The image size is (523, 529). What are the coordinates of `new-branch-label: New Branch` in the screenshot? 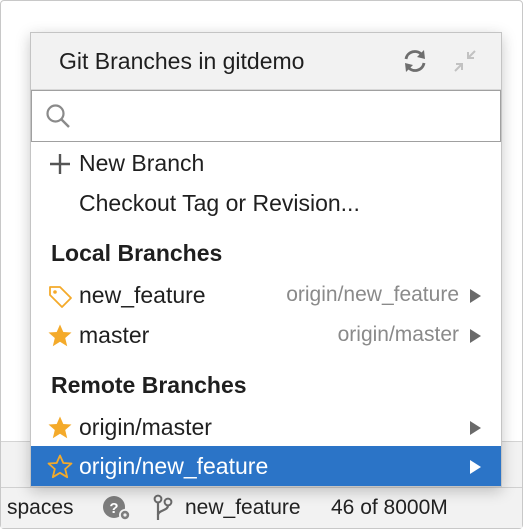 It's located at (142, 163).